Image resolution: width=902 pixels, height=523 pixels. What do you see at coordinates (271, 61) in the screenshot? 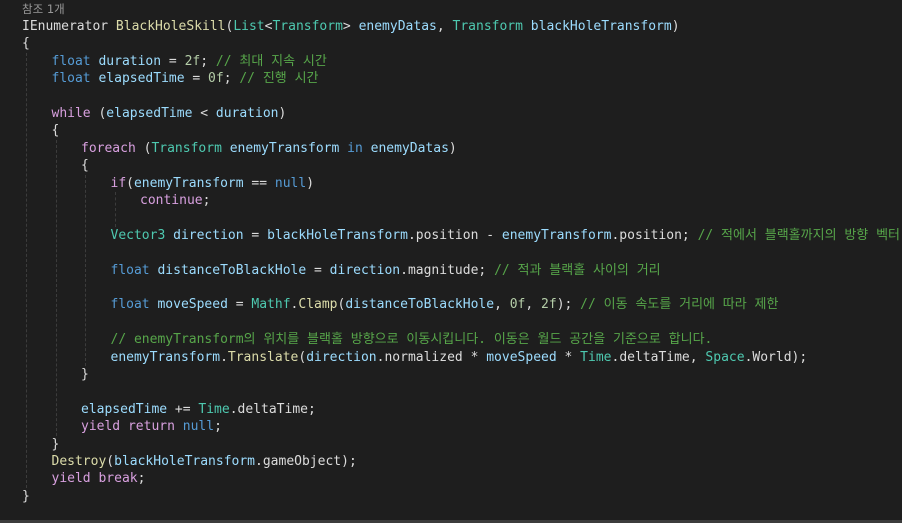
I see `code-token: // 최대 지속 시간` at bounding box center [271, 61].